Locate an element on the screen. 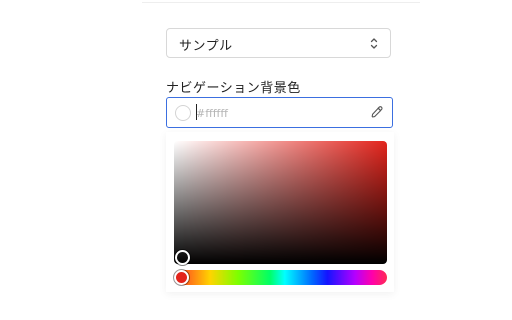 The width and height of the screenshot is (512, 320). hue-handle is located at coordinates (181, 277).